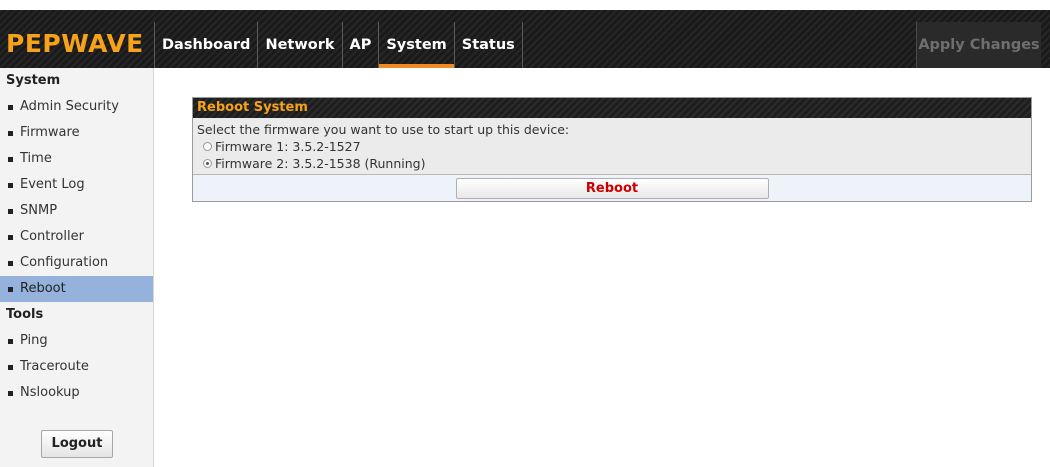  Describe the element at coordinates (207, 146) in the screenshot. I see `firmware-1-radio` at that location.